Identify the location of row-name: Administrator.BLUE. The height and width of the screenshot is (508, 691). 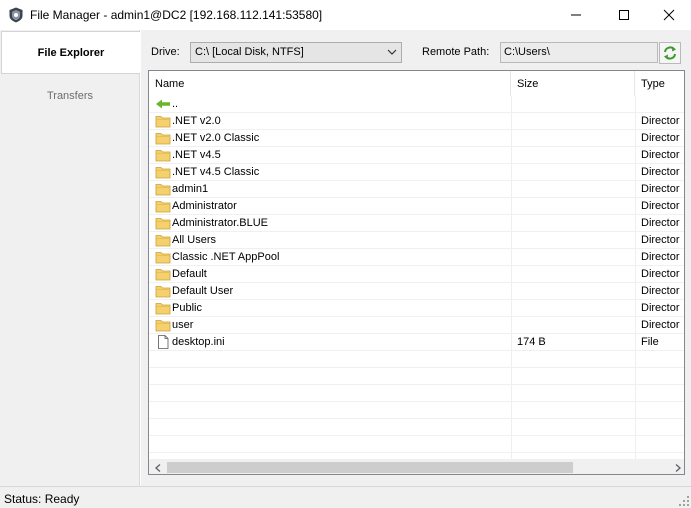
(220, 223).